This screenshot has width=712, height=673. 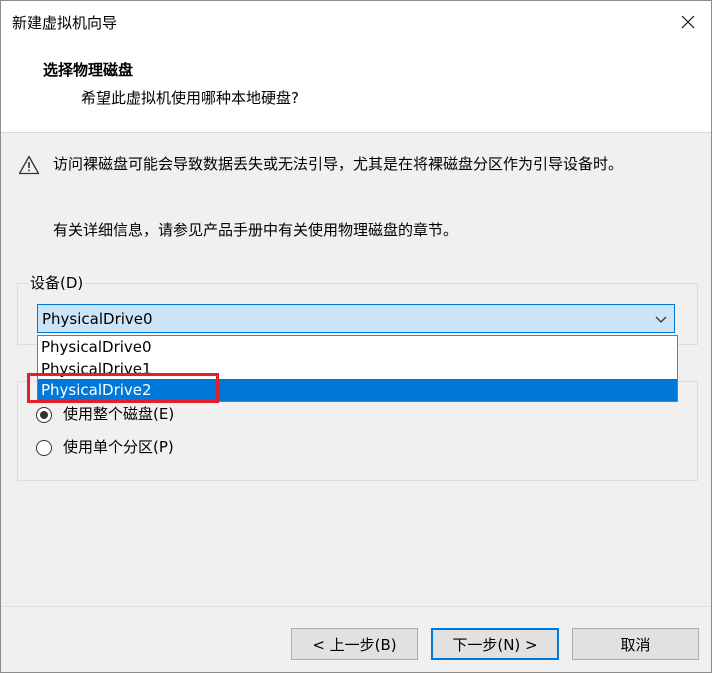 I want to click on device-combobox: PhysicalDrive0, so click(x=356, y=318).